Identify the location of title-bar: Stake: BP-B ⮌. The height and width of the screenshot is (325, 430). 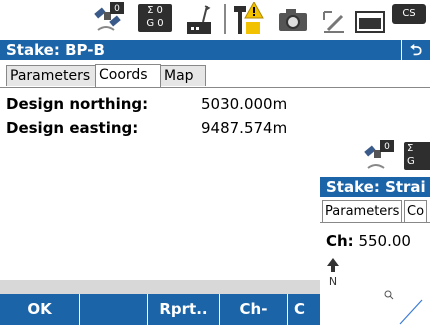
(215, 50).